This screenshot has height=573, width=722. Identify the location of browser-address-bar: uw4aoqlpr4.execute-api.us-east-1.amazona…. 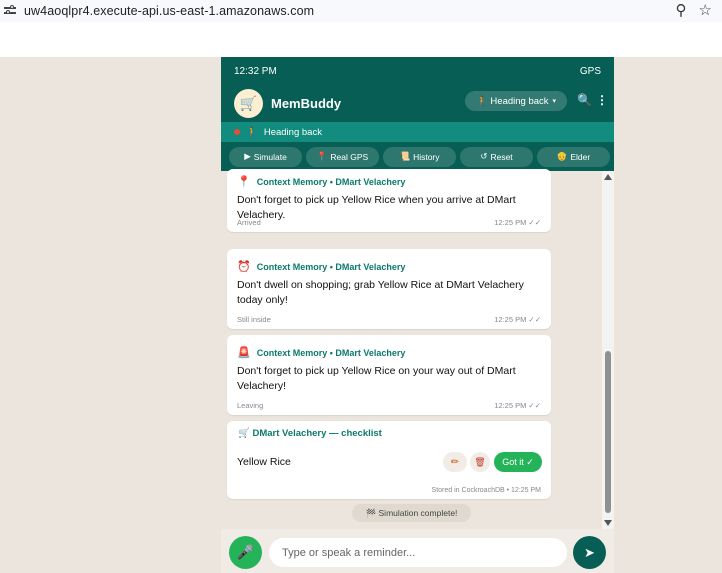
(361, 11).